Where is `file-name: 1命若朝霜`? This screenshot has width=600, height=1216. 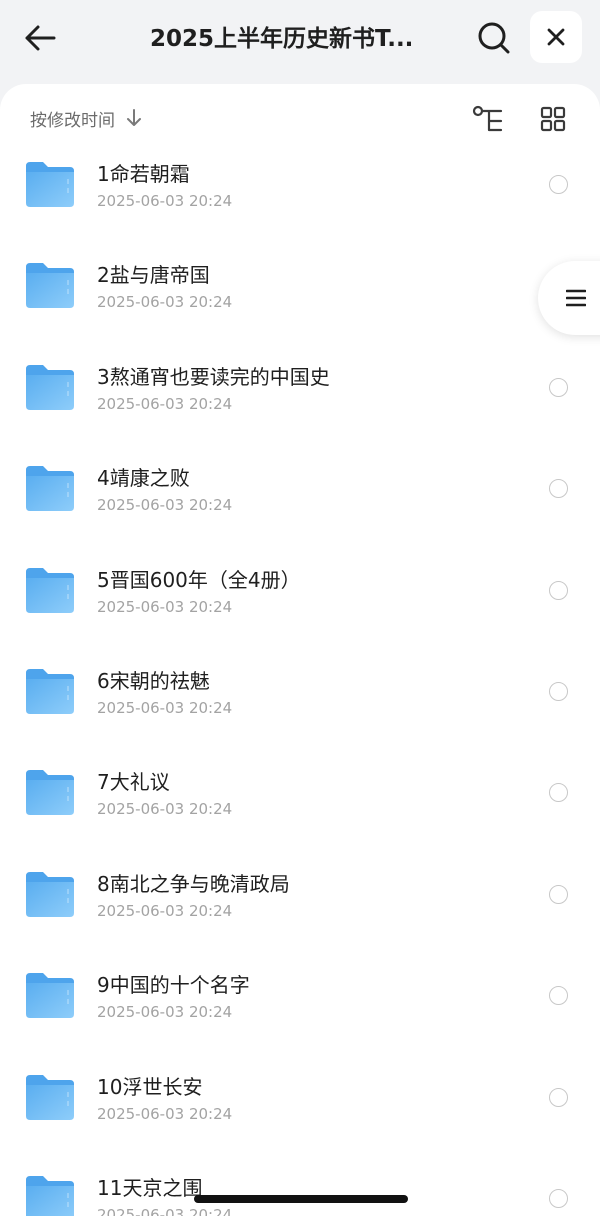 file-name: 1命若朝霜 is located at coordinates (143, 174).